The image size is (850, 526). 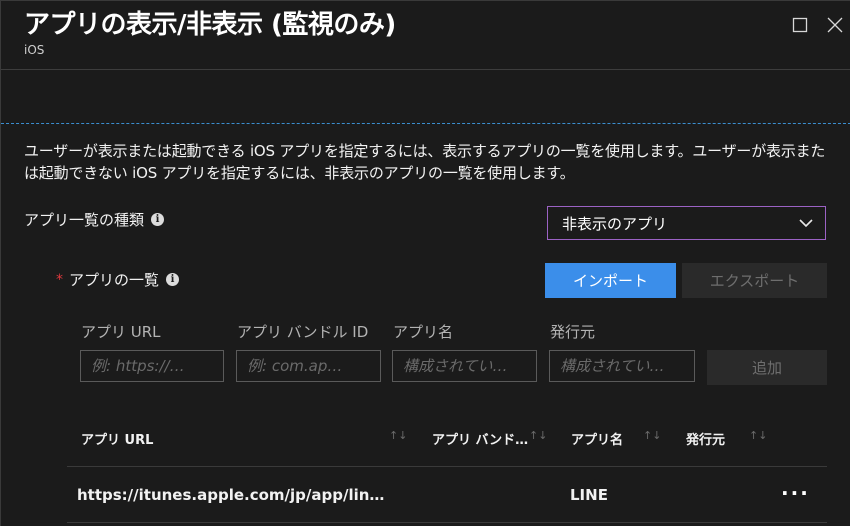 I want to click on content-divider, so click(x=425, y=123).